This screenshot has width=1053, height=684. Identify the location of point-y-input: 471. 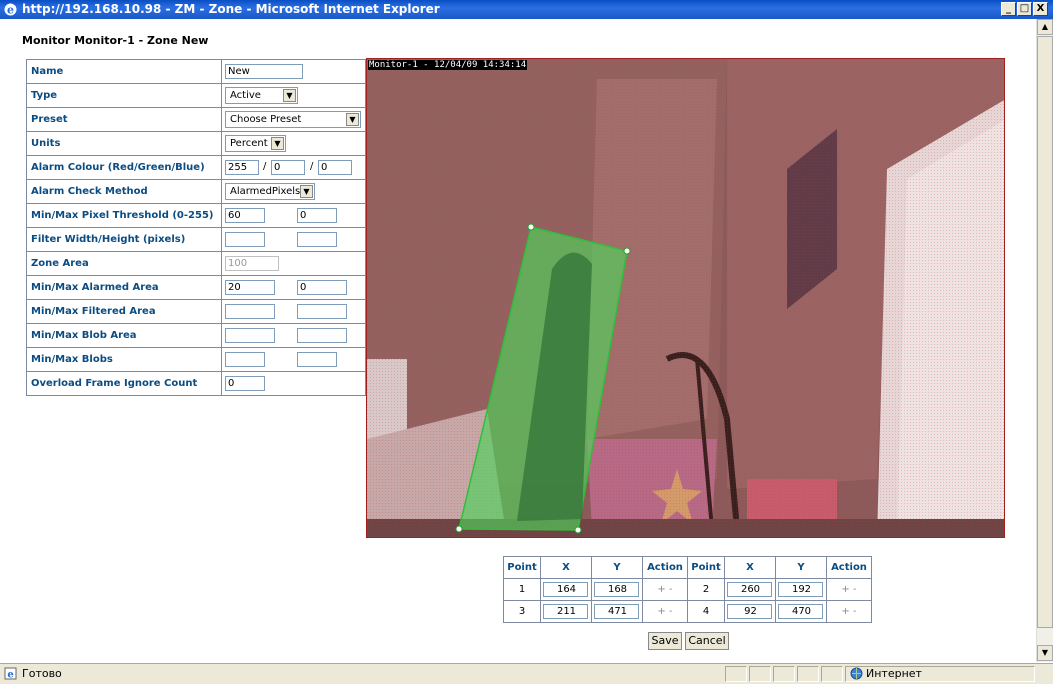
(616, 611).